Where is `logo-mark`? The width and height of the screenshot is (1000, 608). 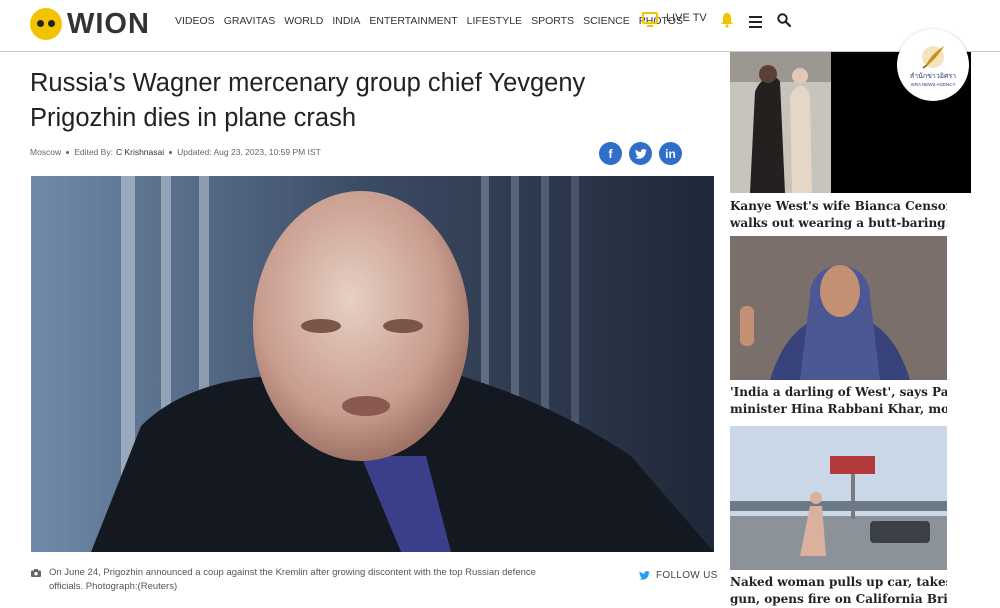
logo-mark is located at coordinates (46, 24).